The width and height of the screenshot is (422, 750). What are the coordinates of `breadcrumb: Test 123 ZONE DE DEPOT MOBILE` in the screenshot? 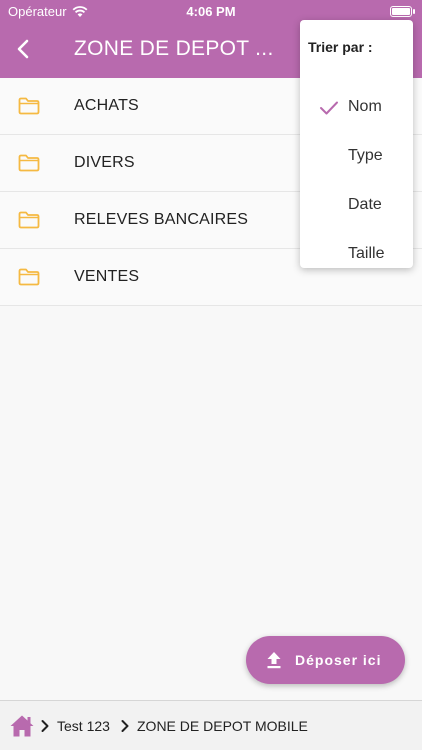 It's located at (211, 725).